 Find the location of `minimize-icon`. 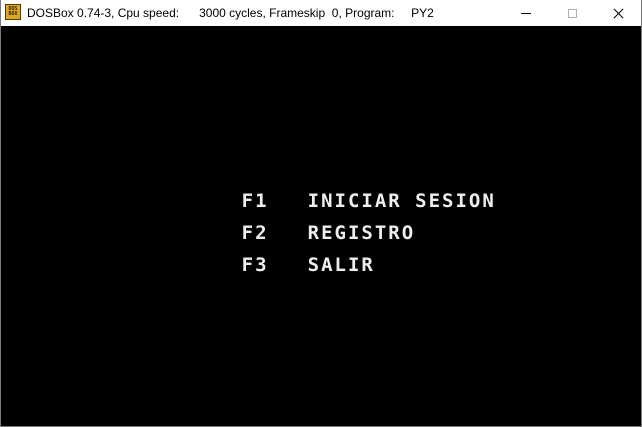

minimize-icon is located at coordinates (526, 13).